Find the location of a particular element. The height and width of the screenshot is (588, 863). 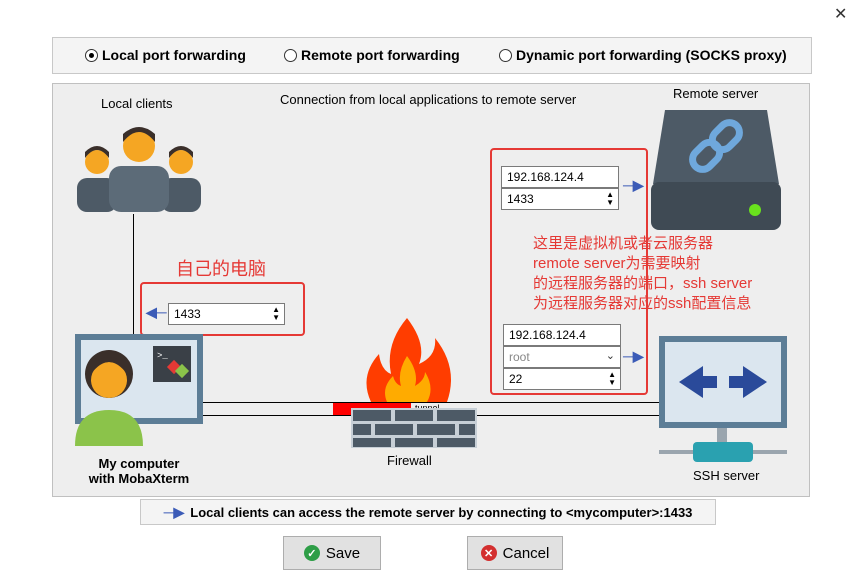

firewall-label: Firewall is located at coordinates (409, 460).